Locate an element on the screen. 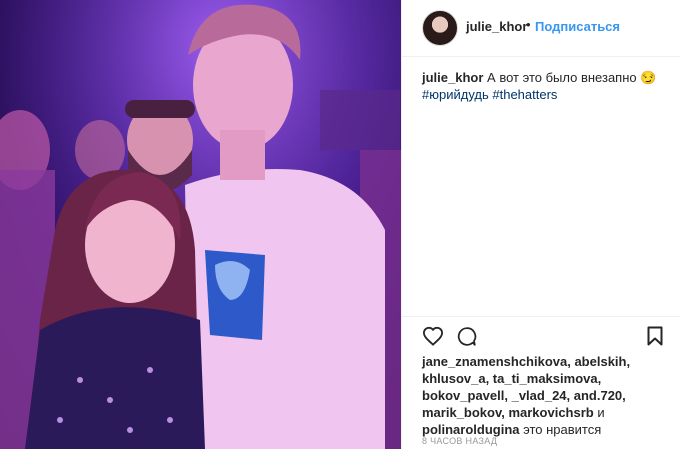 The height and width of the screenshot is (449, 680). caption-text: А вот это было внезапно 😏 is located at coordinates (572, 77).